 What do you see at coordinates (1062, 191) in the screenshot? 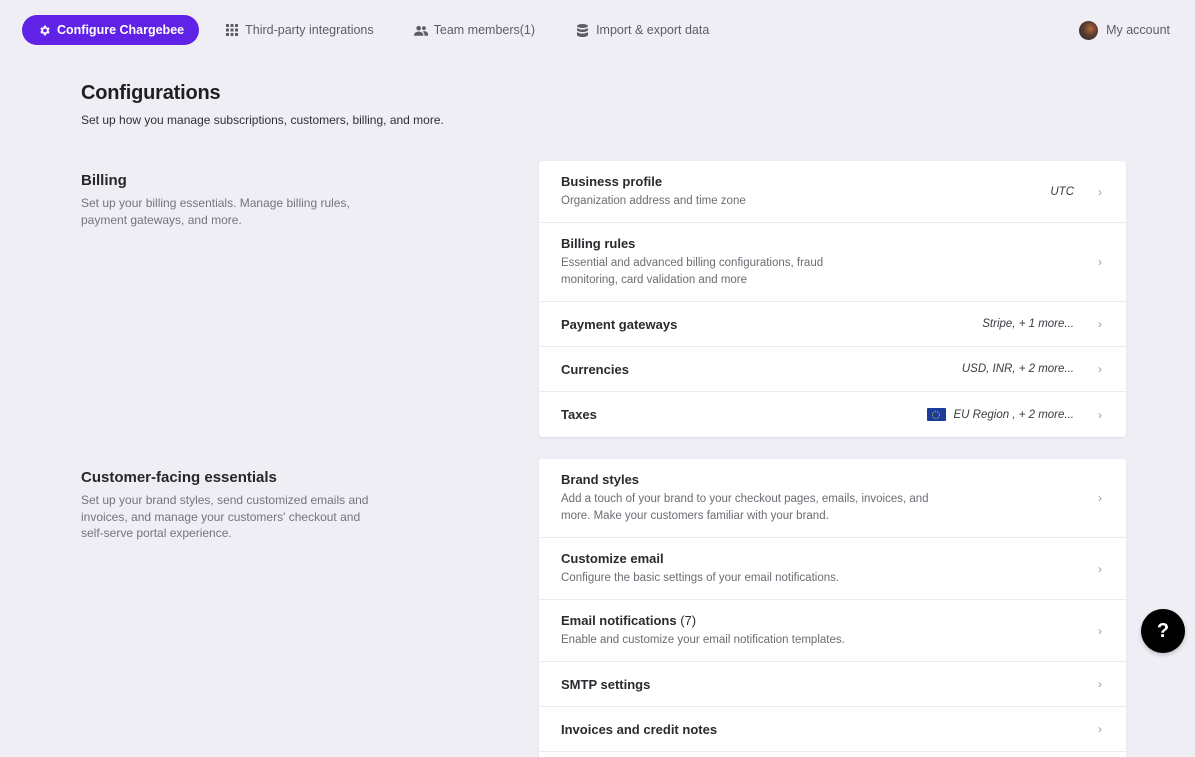
I see `item-value: UTC` at bounding box center [1062, 191].